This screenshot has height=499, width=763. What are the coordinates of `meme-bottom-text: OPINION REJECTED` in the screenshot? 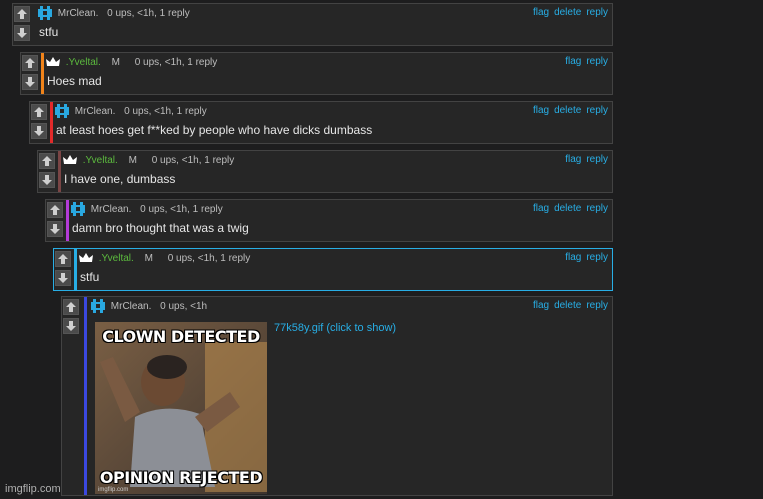 It's located at (181, 477).